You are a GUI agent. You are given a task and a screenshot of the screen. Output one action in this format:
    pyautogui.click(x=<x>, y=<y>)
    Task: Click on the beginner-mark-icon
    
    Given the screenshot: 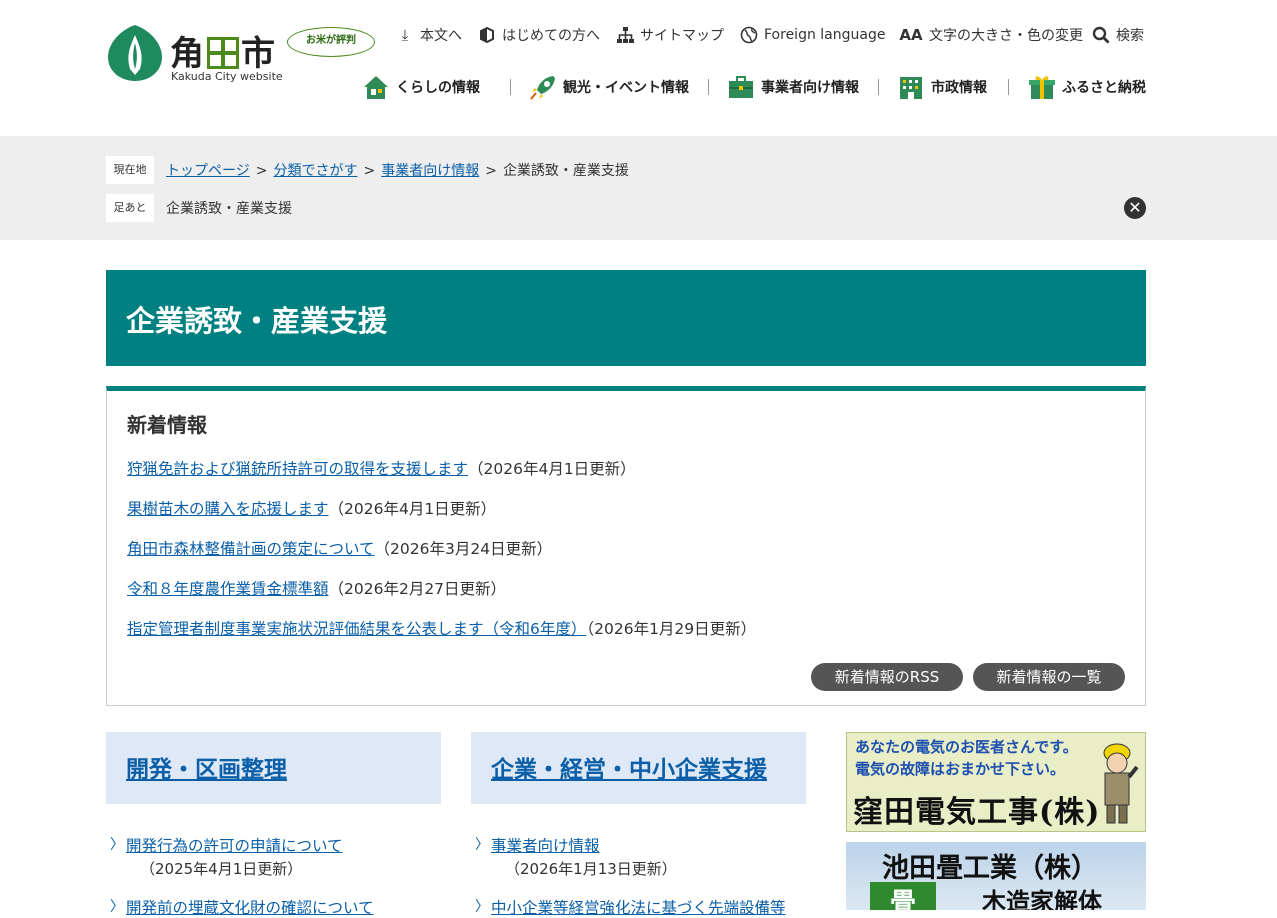 What is the action you would take?
    pyautogui.click(x=487, y=35)
    